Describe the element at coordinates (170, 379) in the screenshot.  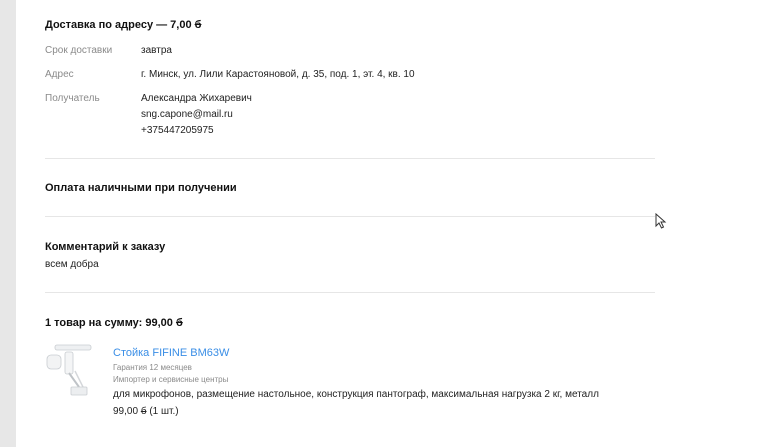
I see `product-importer-link: Импортер и сервисные центры` at that location.